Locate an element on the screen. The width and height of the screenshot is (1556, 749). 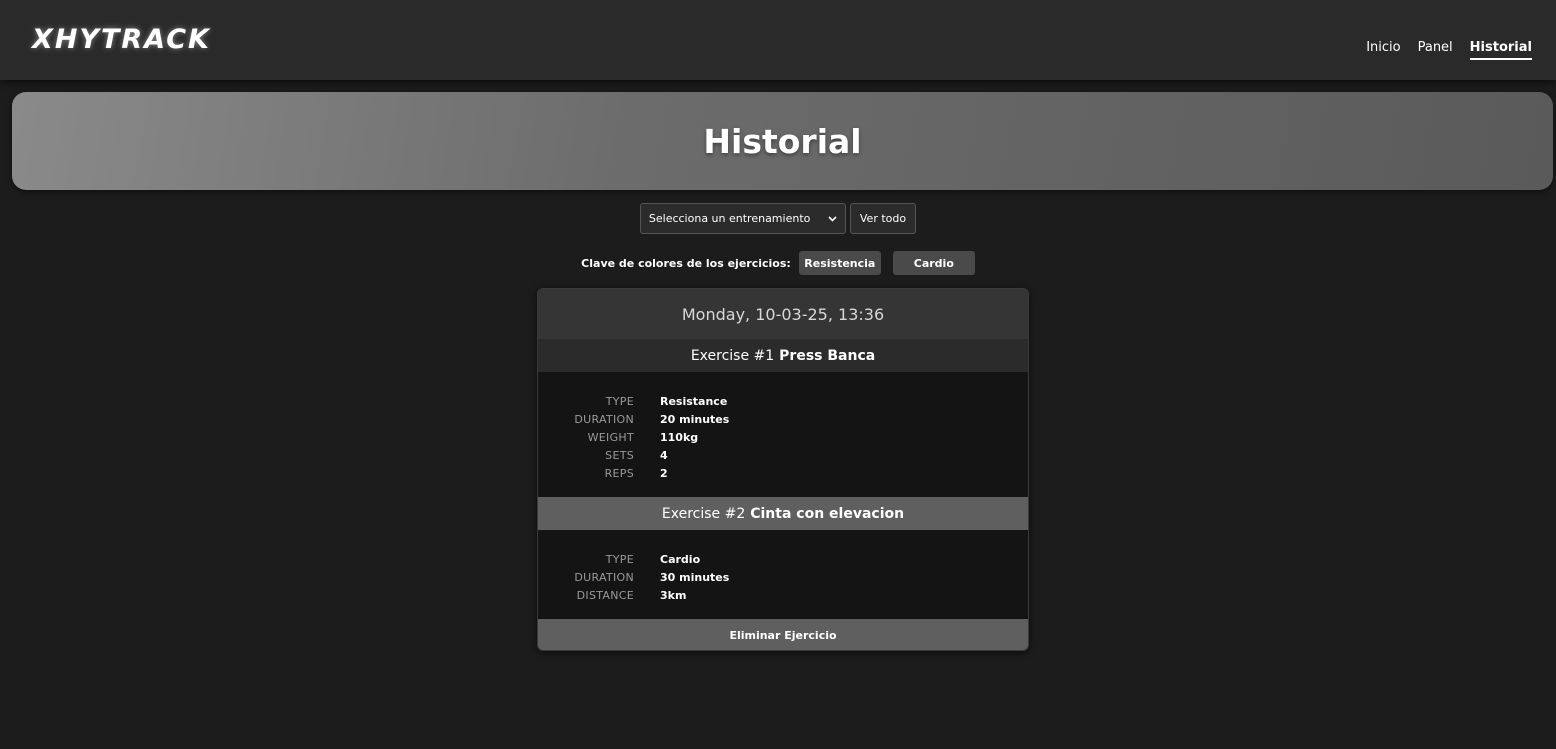
detail-key: SETS is located at coordinates (619, 455).